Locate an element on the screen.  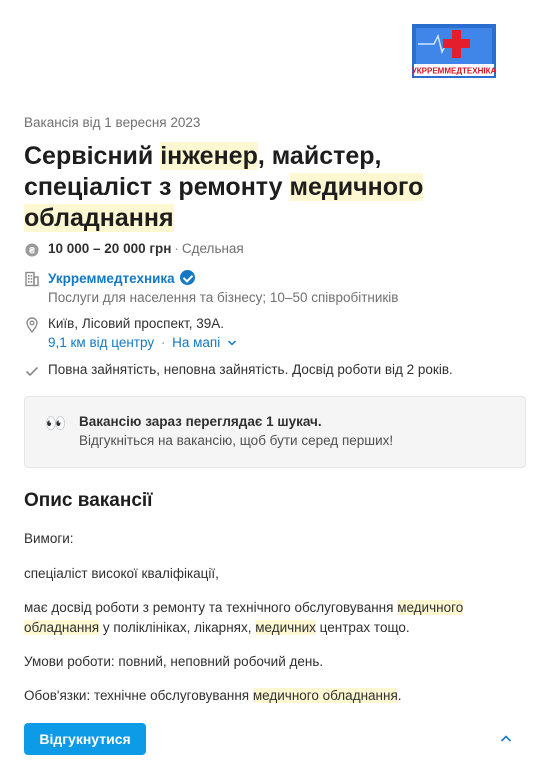
notice-title: Вакансію зараз переглядає 1 шукач. is located at coordinates (200, 421).